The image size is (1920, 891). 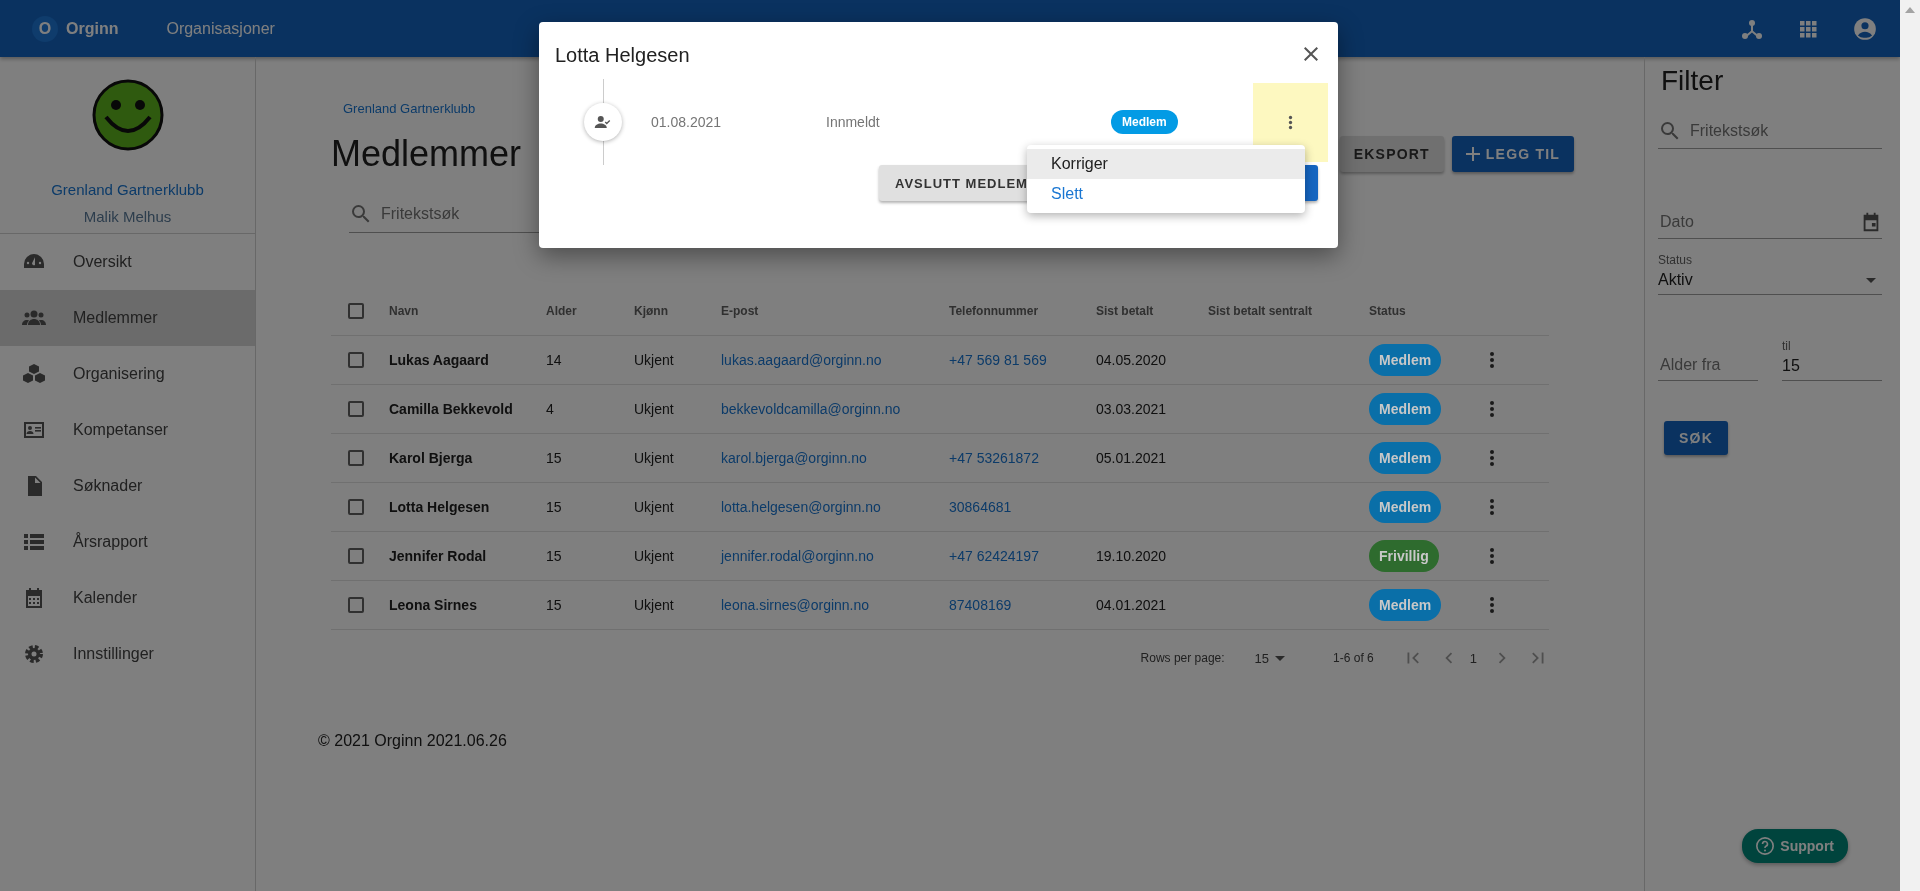 I want to click on table-link: +47 569 81 569, so click(x=998, y=360).